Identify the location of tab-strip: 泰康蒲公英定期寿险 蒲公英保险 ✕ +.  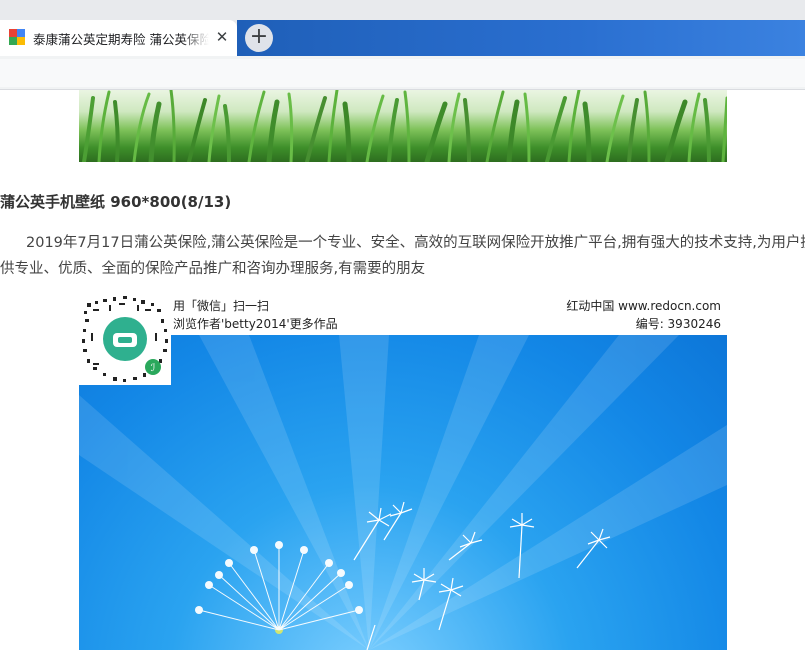
(402, 28).